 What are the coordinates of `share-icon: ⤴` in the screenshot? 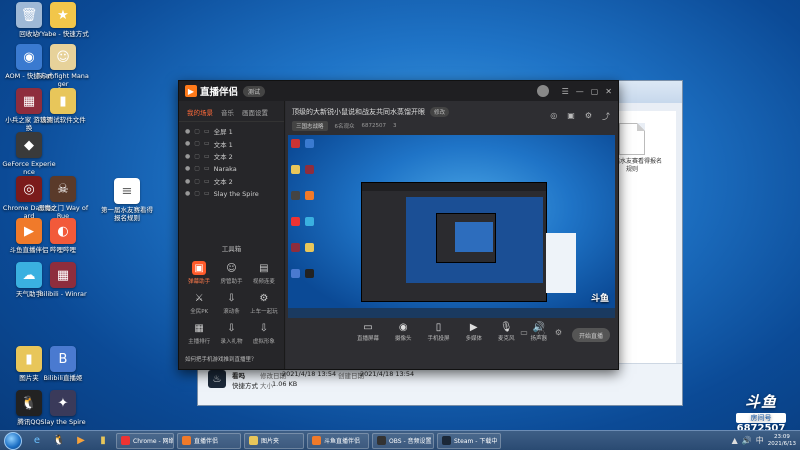 It's located at (606, 116).